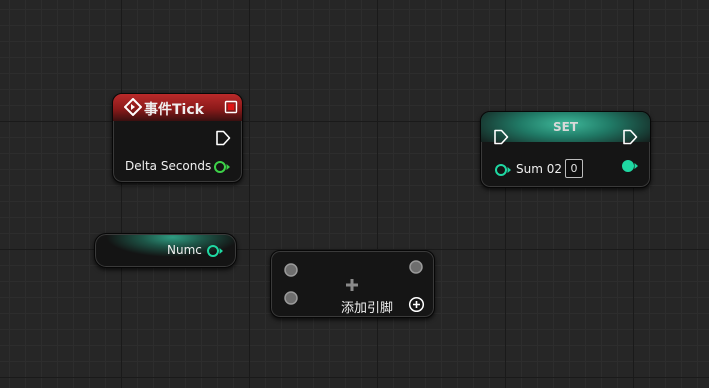 This screenshot has height=388, width=709. What do you see at coordinates (503, 170) in the screenshot?
I see `sum-02-in-pin-icon` at bounding box center [503, 170].